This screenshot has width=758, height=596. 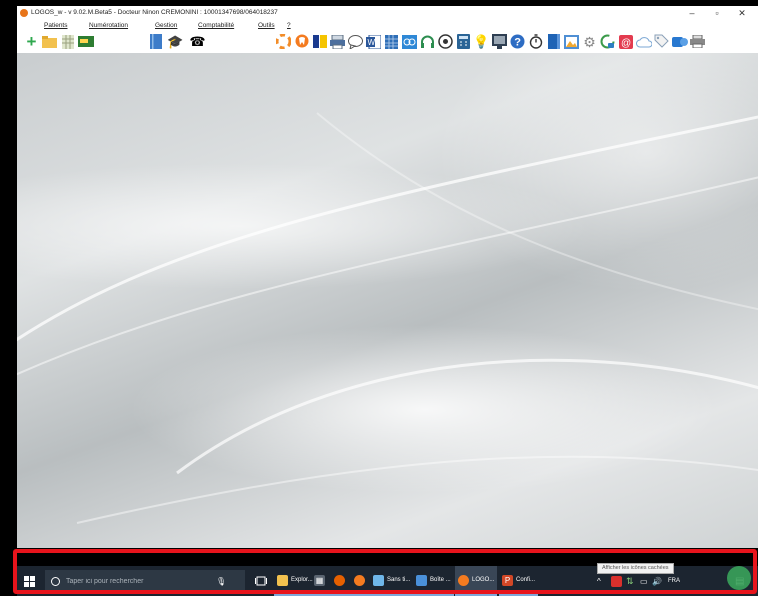 I want to click on calculator-icon, so click(x=463, y=41).